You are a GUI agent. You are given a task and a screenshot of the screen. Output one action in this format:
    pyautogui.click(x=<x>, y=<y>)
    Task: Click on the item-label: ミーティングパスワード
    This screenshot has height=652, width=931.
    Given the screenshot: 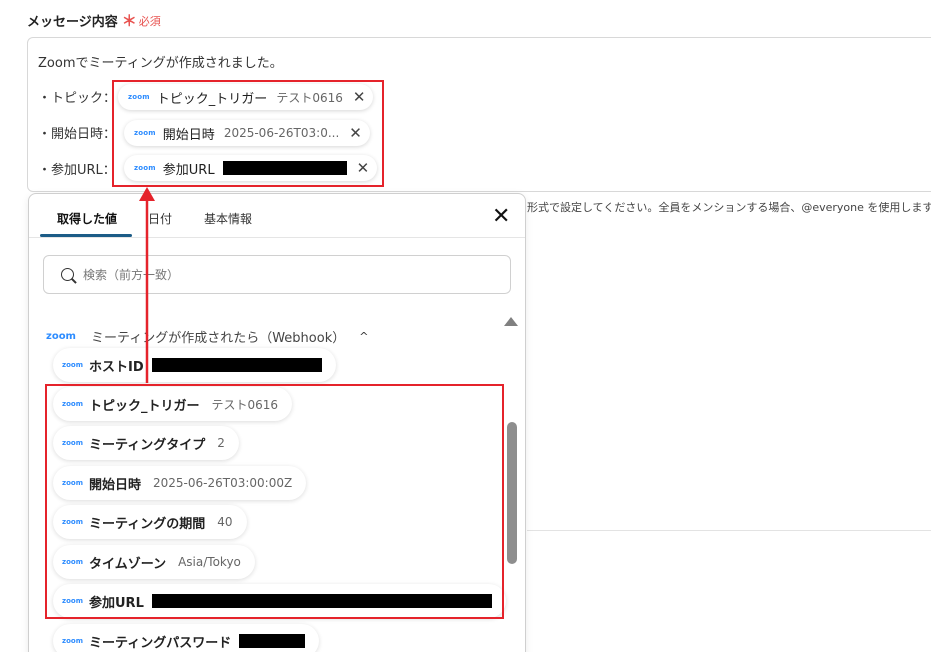 What is the action you would take?
    pyautogui.click(x=160, y=643)
    